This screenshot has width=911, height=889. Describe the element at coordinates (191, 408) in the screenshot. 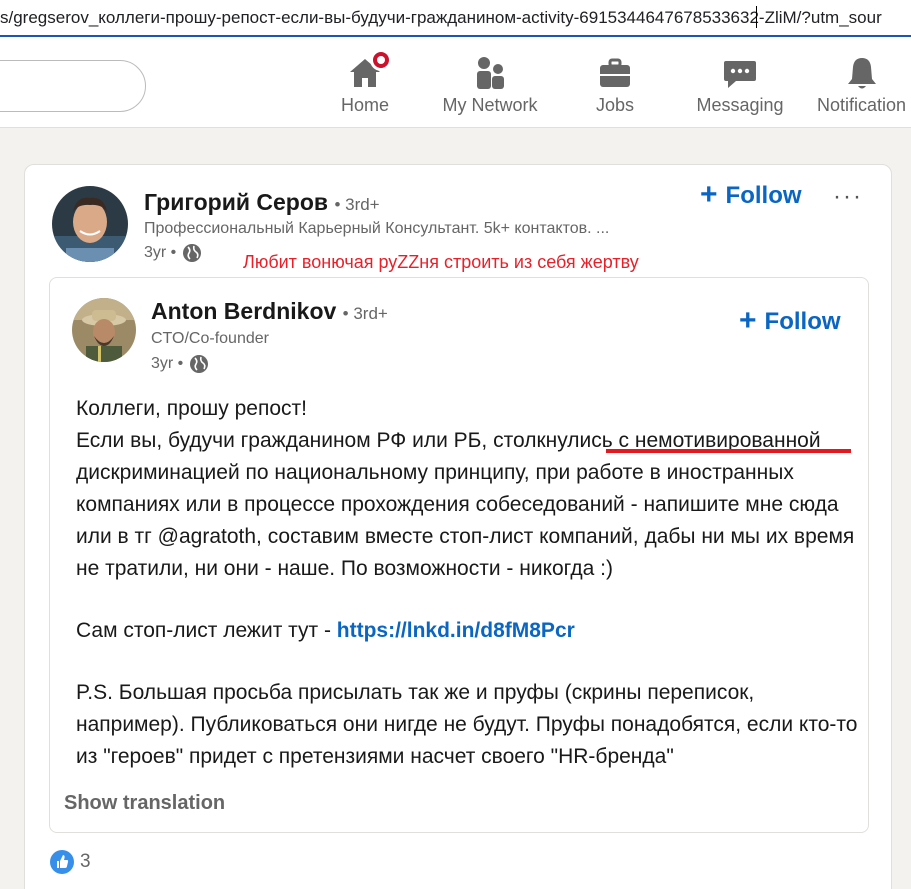

I see `post-greeting: Коллеги, прошу репост!` at that location.